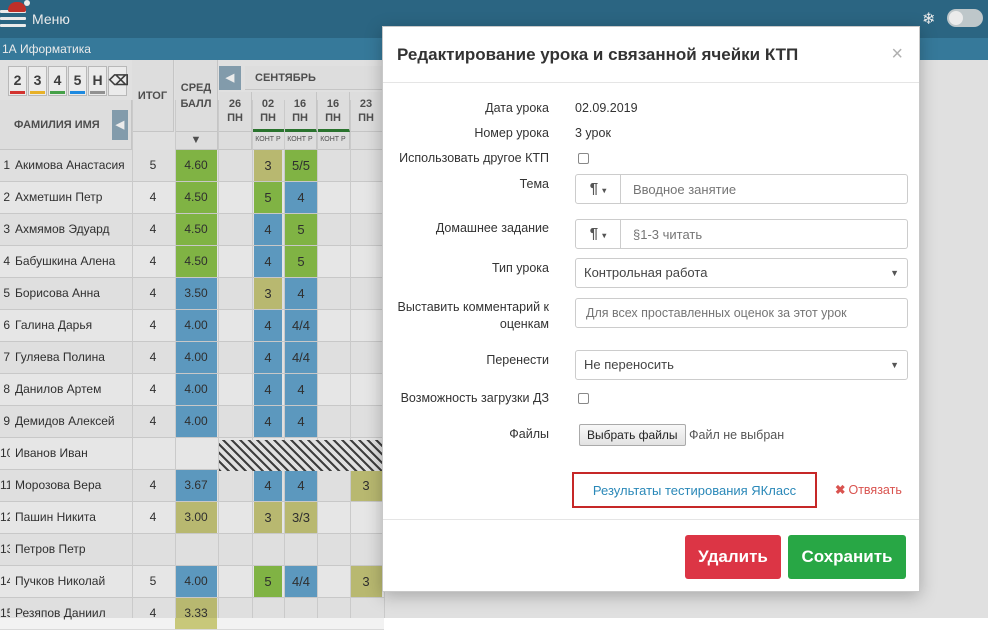 This screenshot has width=988, height=630. What do you see at coordinates (524, 324) in the screenshot?
I see `comment-label-line2: оценкам` at bounding box center [524, 324].